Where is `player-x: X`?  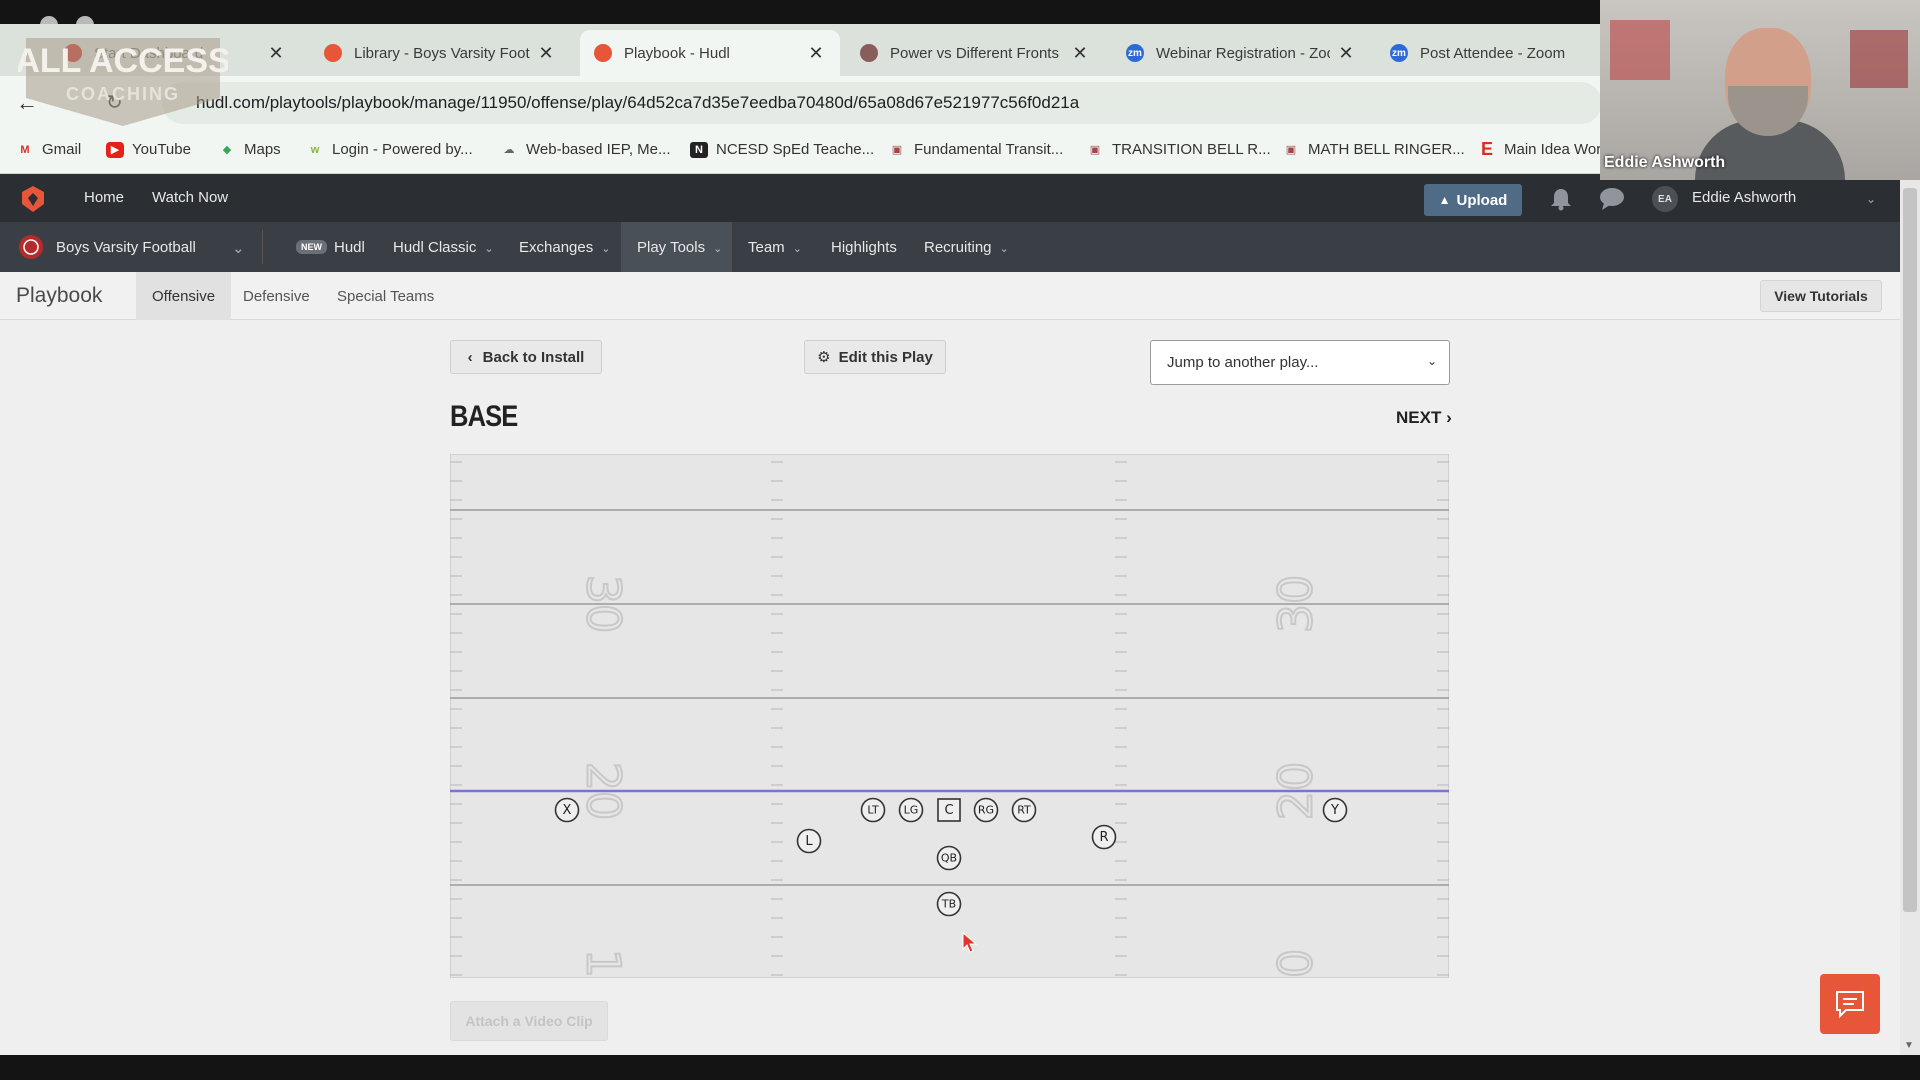 player-x: X is located at coordinates (567, 810).